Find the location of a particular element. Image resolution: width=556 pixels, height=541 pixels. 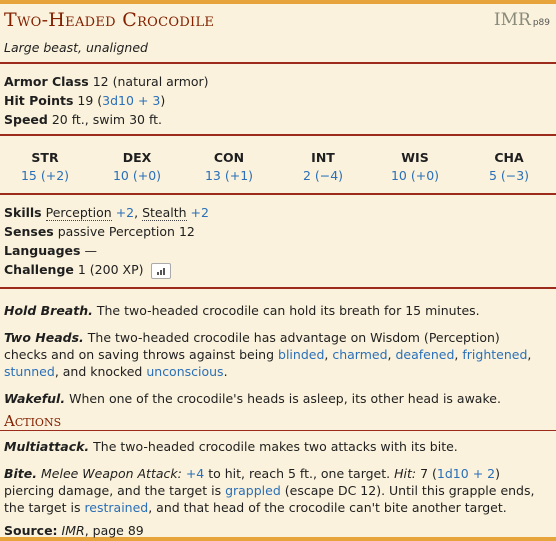

challenge: Challenge 1 (200 XP) is located at coordinates (88, 270).